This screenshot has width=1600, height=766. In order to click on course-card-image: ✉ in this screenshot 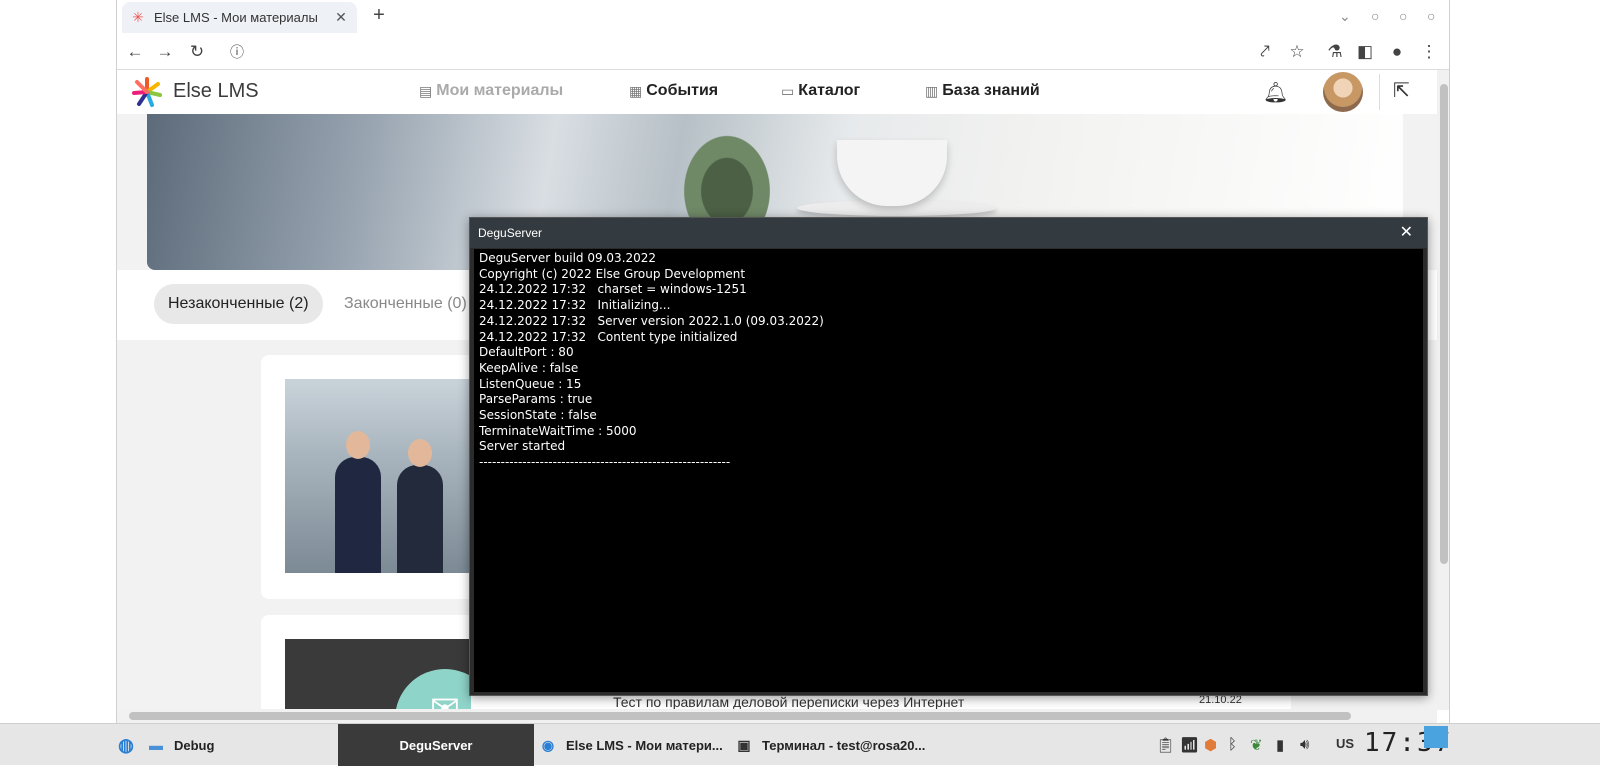, I will do `click(378, 674)`.